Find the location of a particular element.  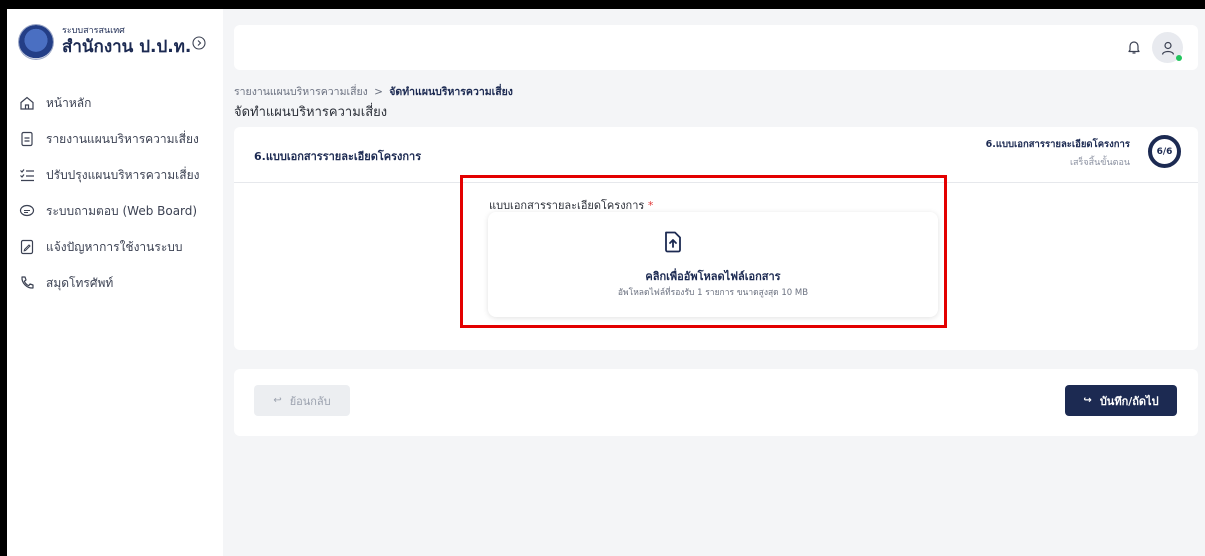

sidebar-item-report-issue: แจ้งปัญหาการใช้งานระบบ is located at coordinates (109, 247).